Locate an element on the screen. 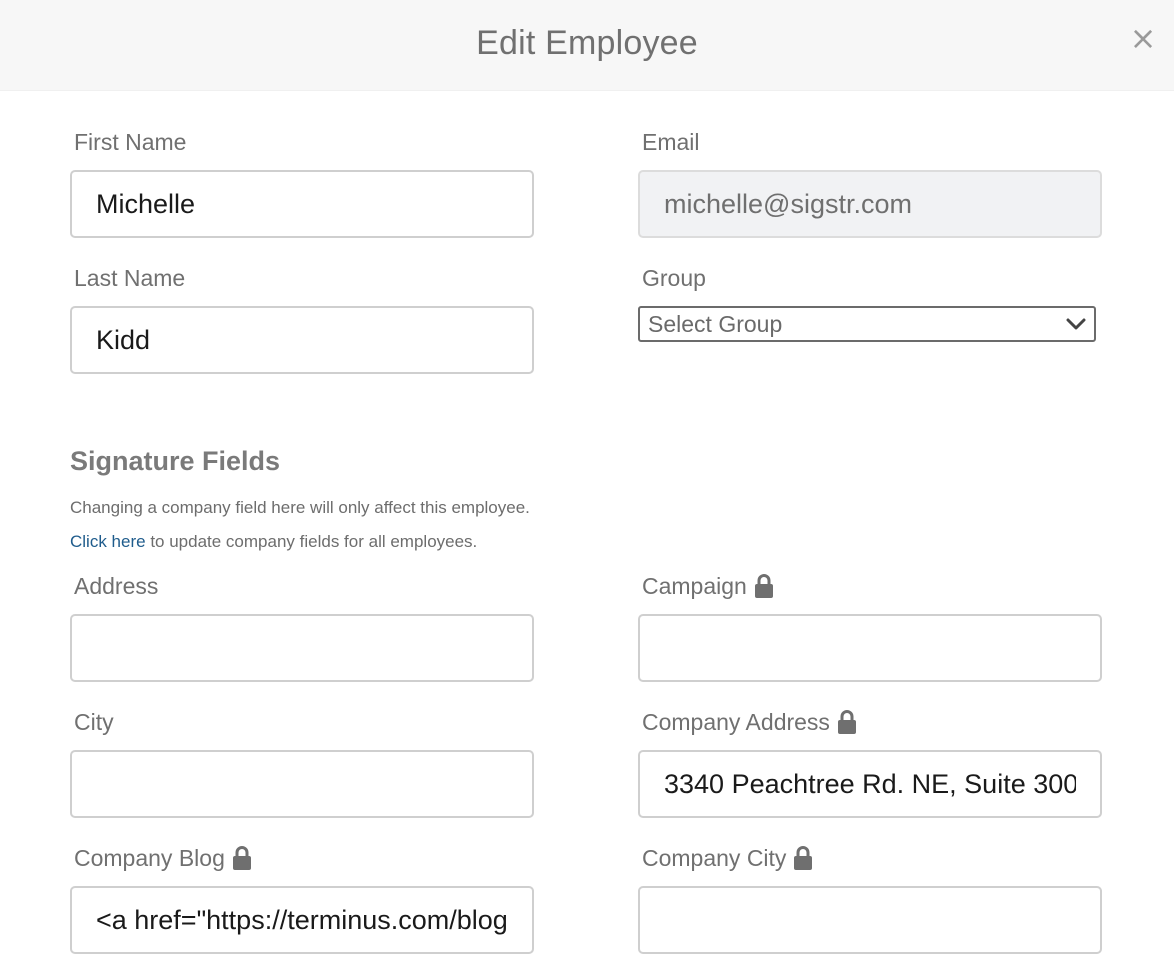 The height and width of the screenshot is (974, 1174). dialog-header: Edit Employee × is located at coordinates (587, 45).